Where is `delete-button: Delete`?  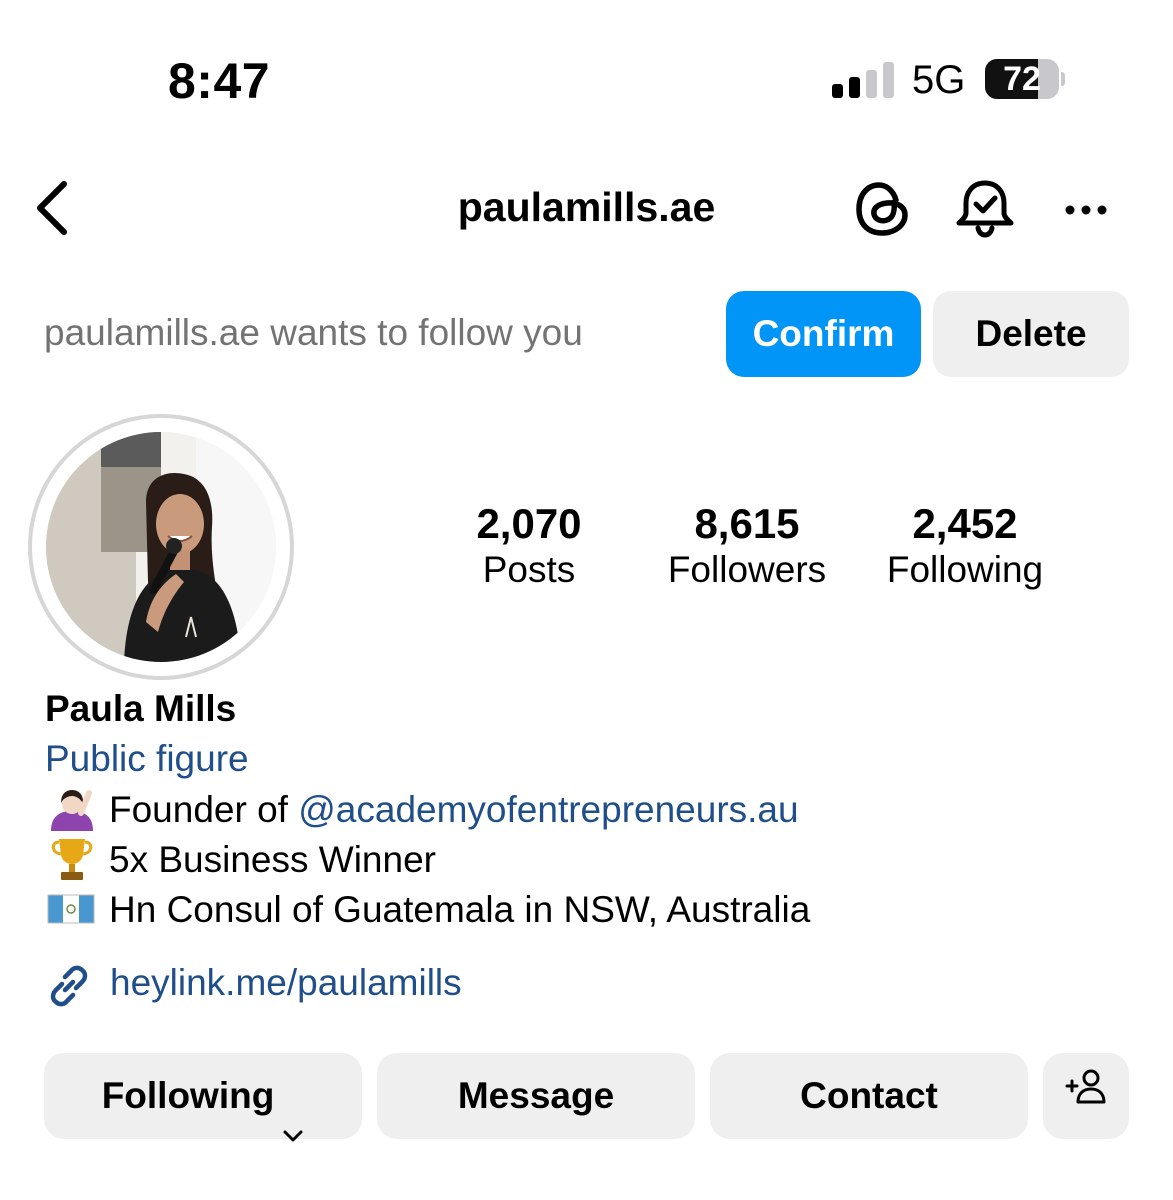
delete-button: Delete is located at coordinates (1031, 334).